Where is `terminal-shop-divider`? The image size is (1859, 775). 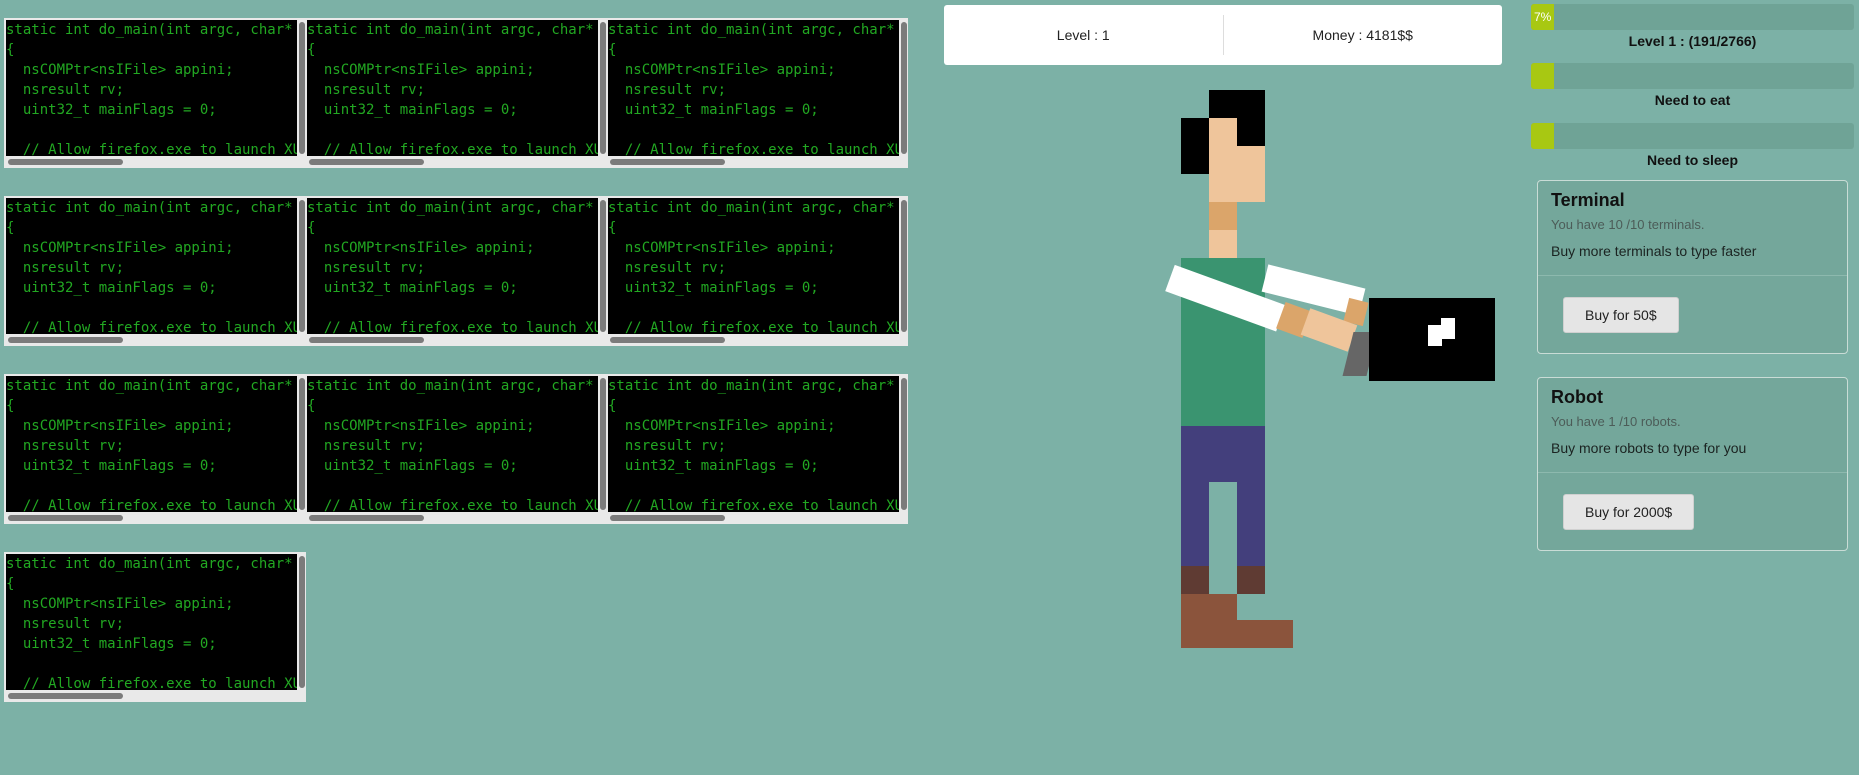
terminal-shop-divider is located at coordinates (1692, 275).